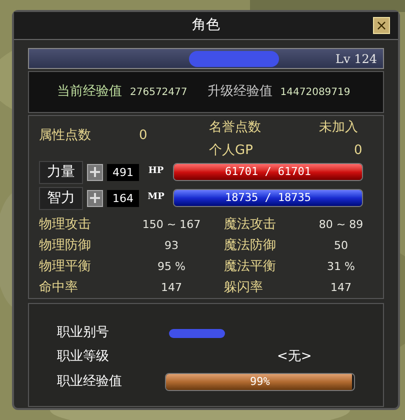  What do you see at coordinates (123, 198) in the screenshot?
I see `attribute-value: 164` at bounding box center [123, 198].